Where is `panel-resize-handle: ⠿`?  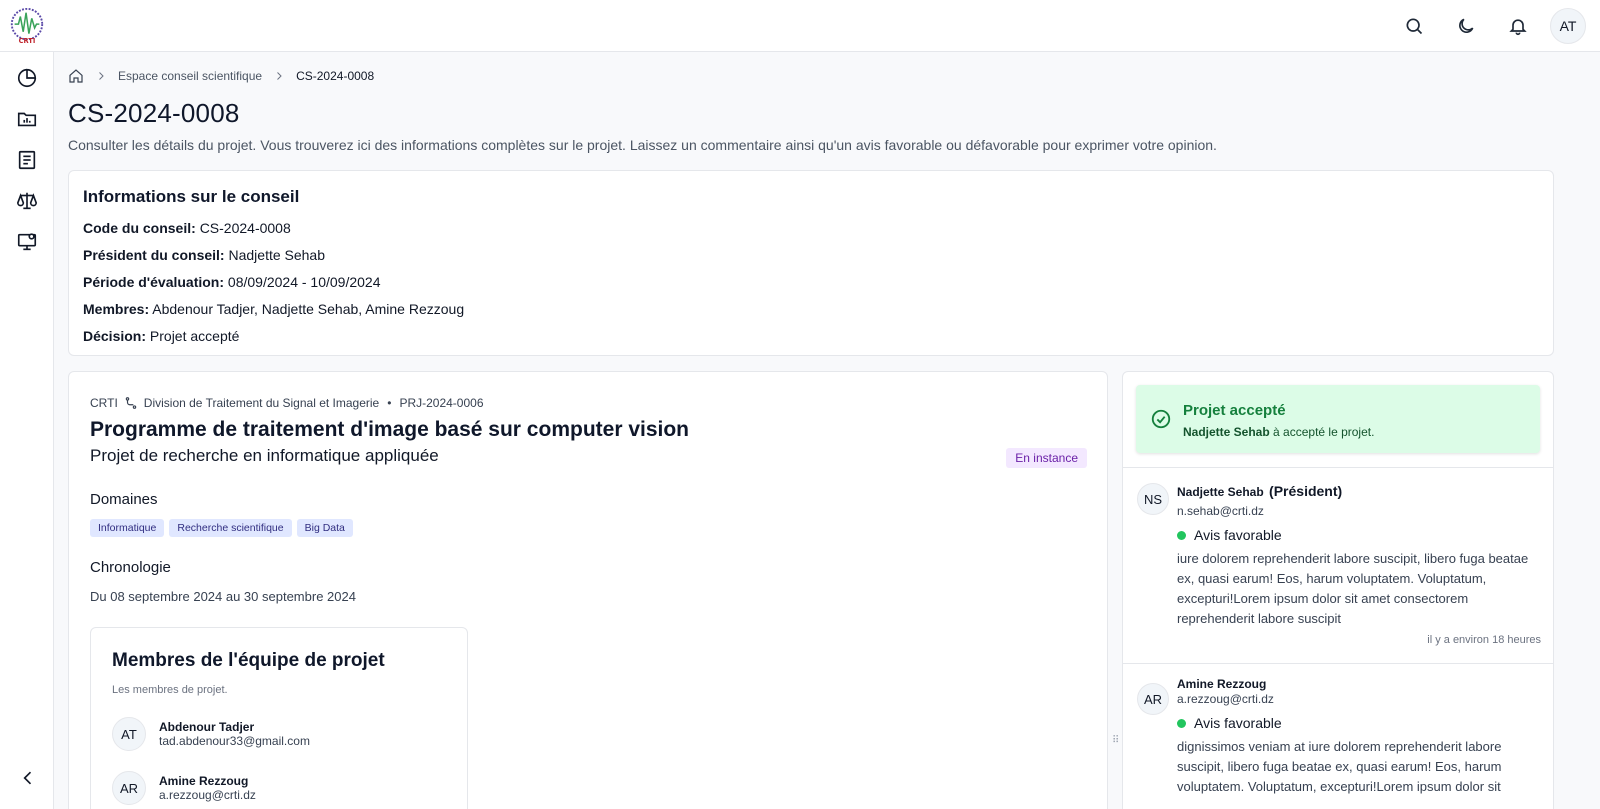
panel-resize-handle: ⠿ is located at coordinates (1115, 740).